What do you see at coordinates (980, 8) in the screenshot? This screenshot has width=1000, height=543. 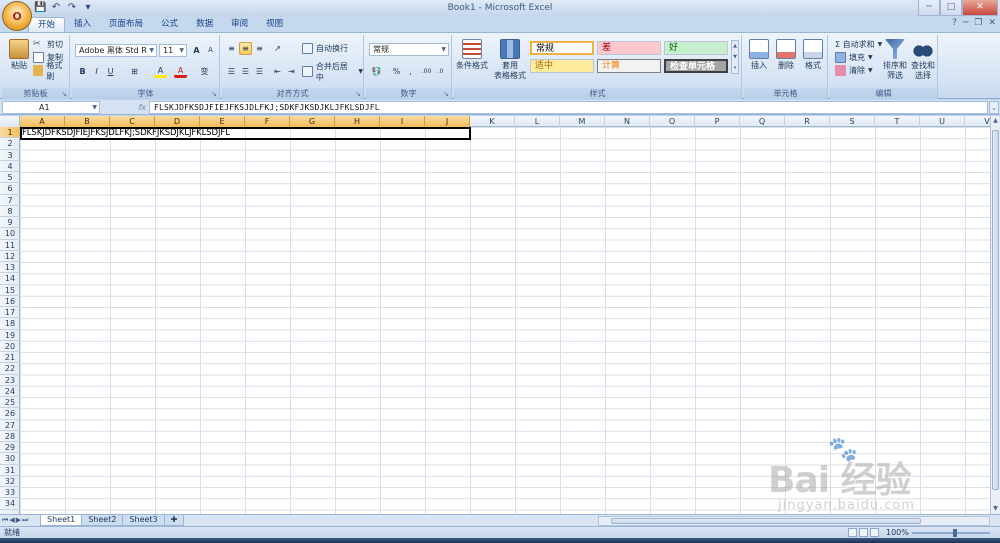 I see `close-button: ✕` at bounding box center [980, 8].